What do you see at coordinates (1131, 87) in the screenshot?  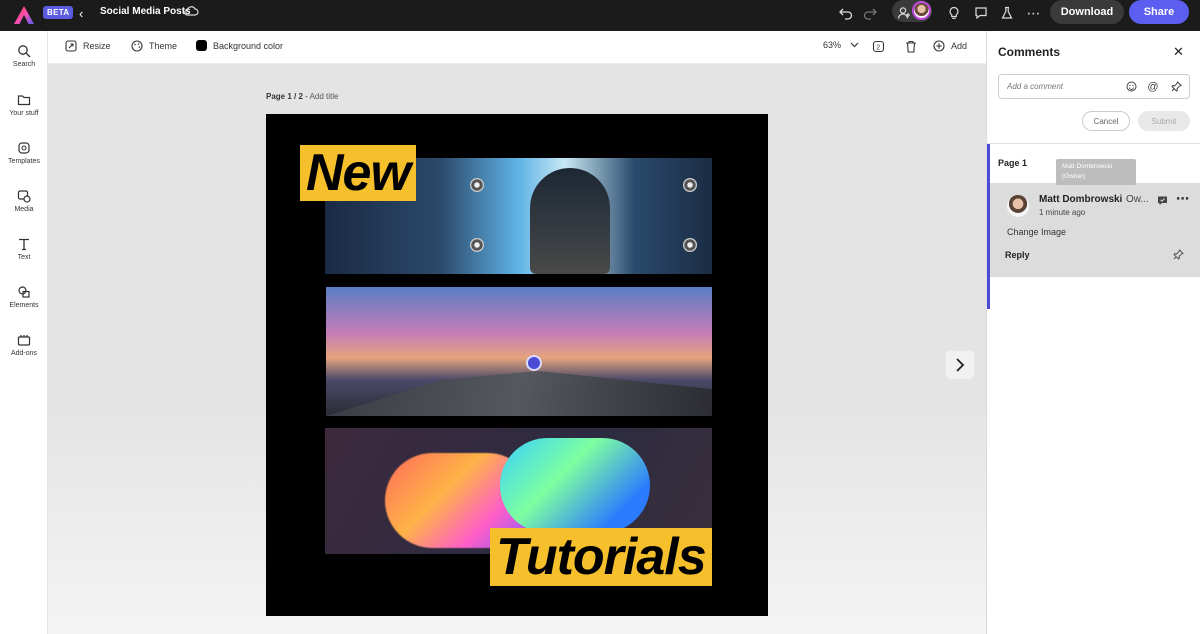 I see `emoji-icon` at bounding box center [1131, 87].